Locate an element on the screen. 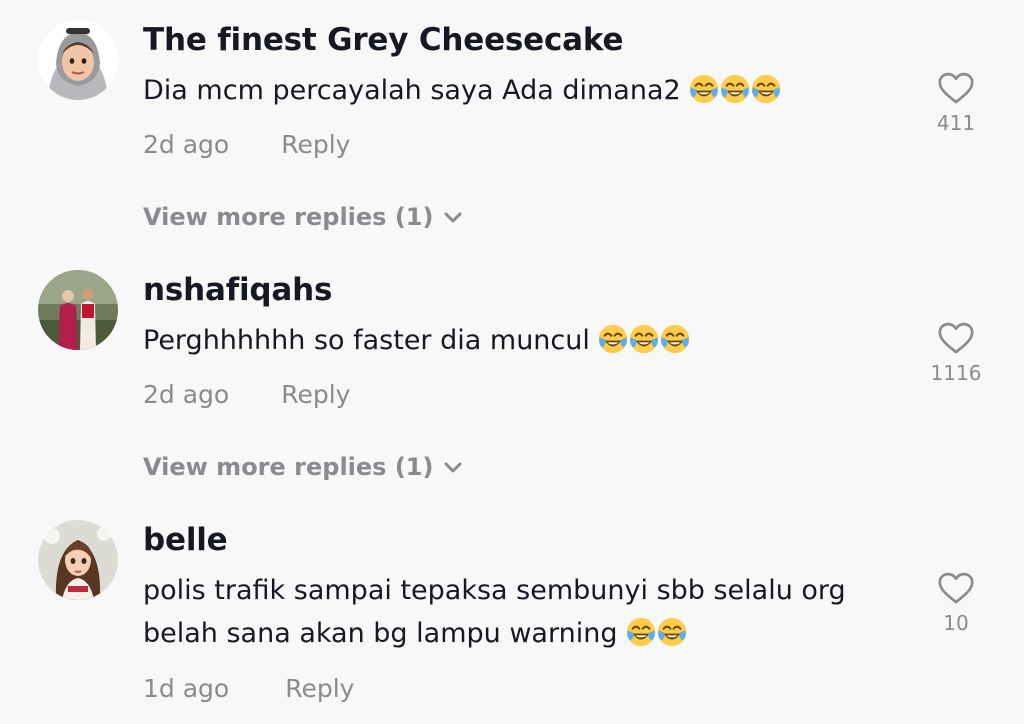 The height and width of the screenshot is (724, 1024). like-button: 1116 is located at coordinates (956, 353).